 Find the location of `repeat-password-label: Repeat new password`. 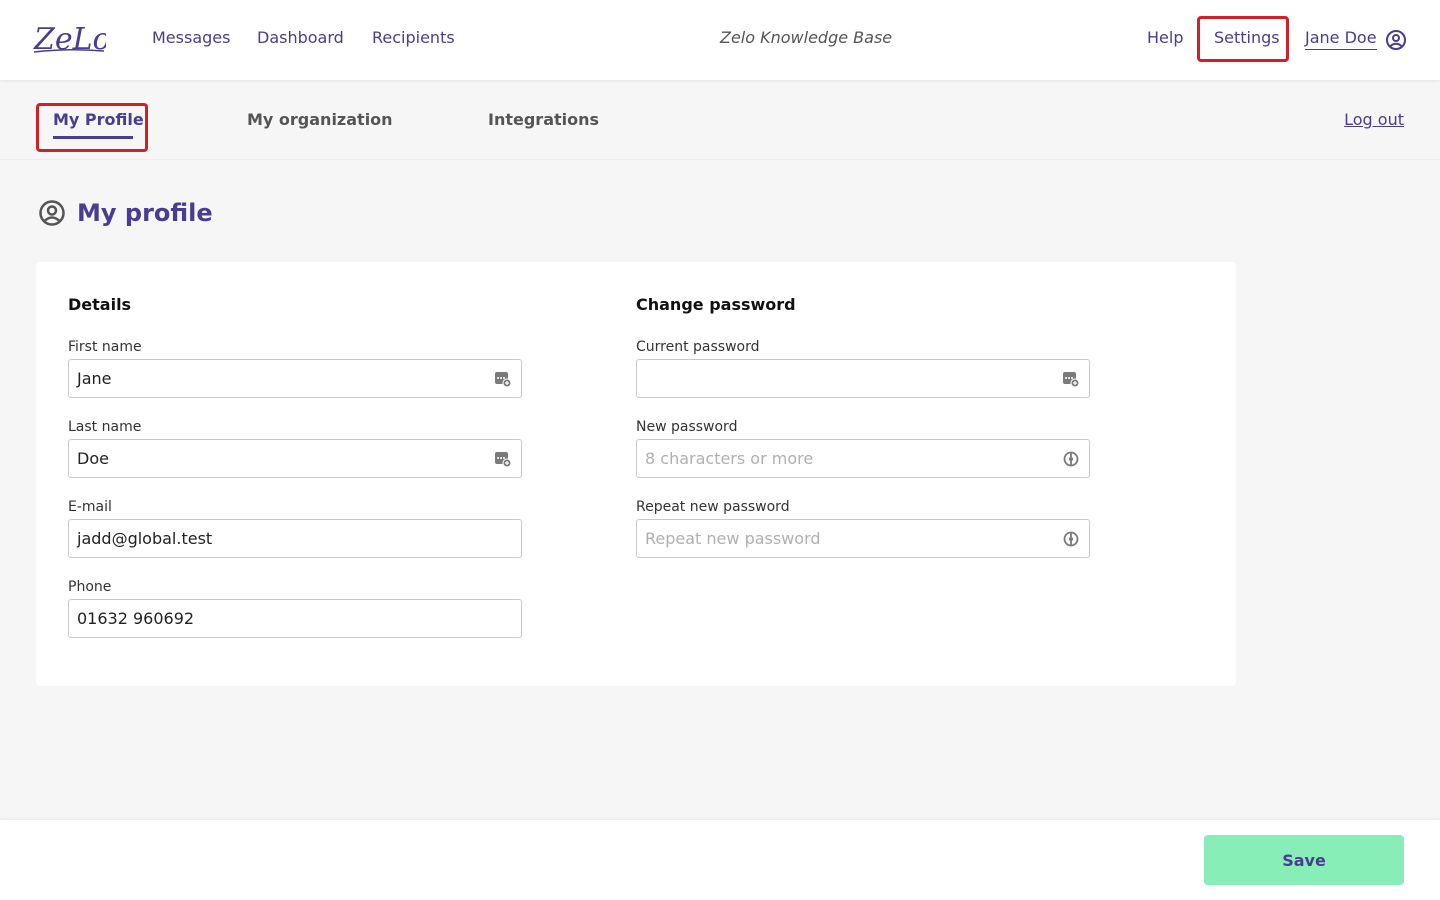

repeat-password-label: Repeat new password is located at coordinates (713, 507).